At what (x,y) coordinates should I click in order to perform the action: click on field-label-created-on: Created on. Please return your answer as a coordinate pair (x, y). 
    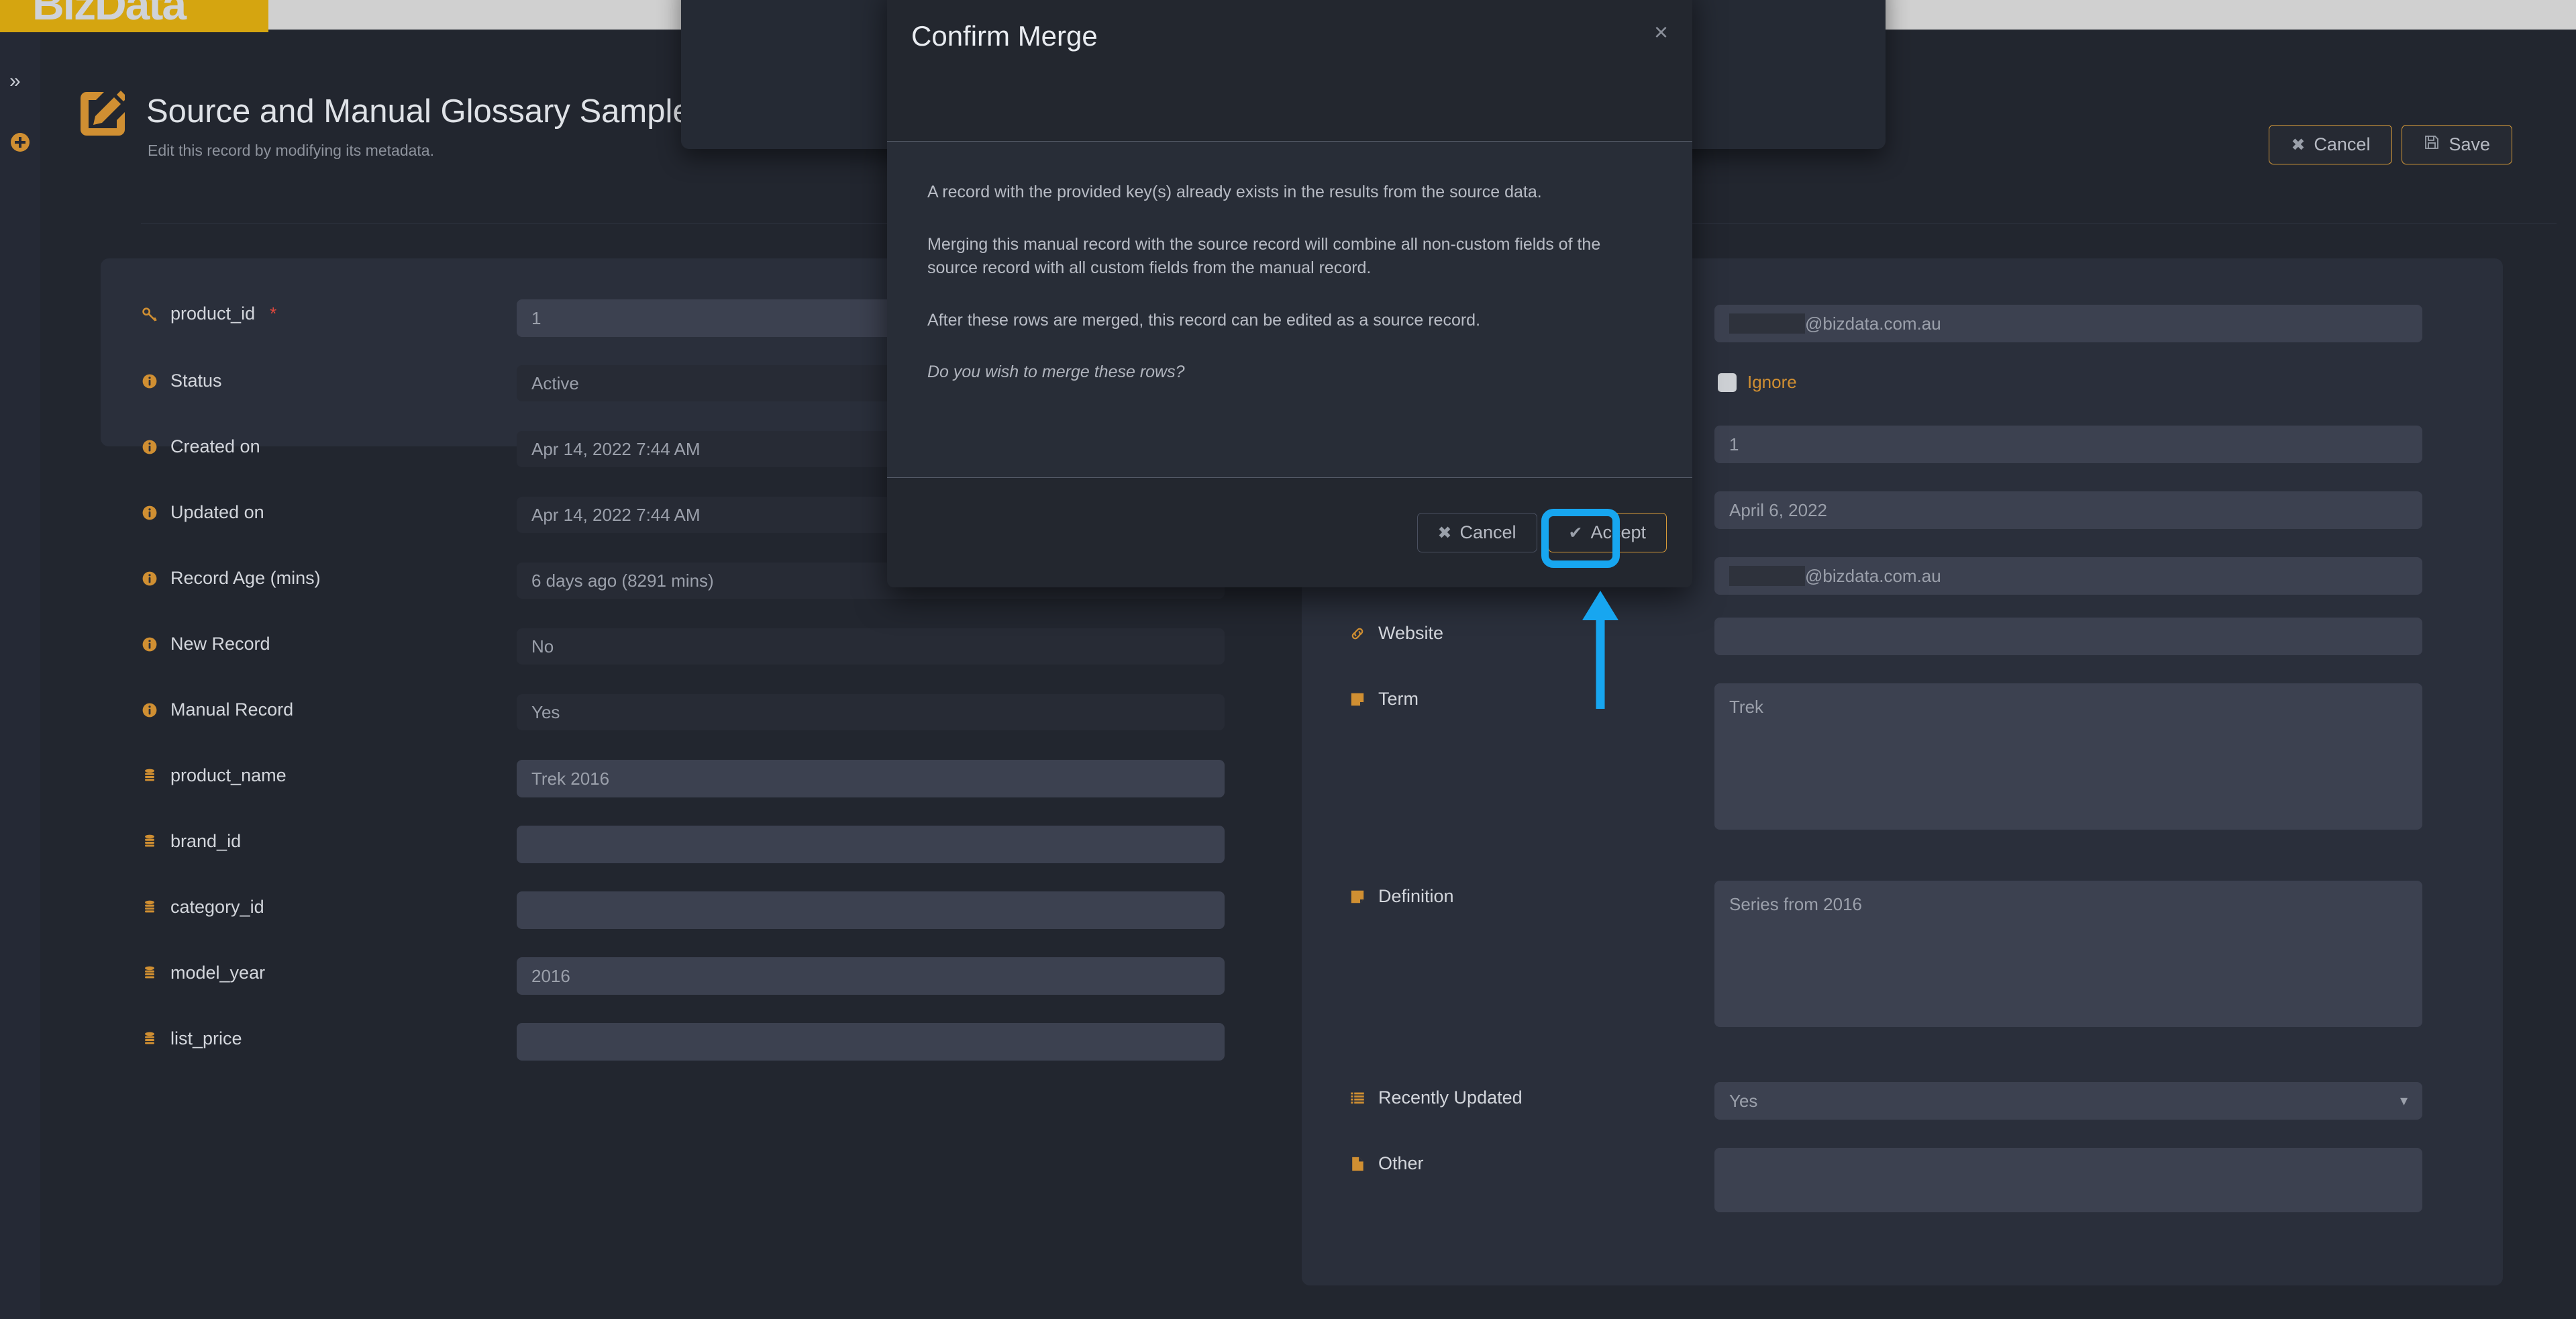
    Looking at the image, I should click on (200, 446).